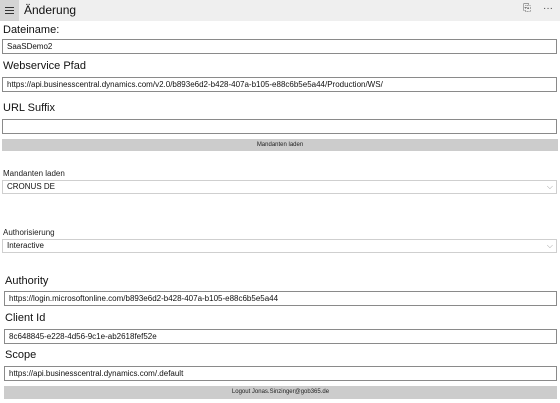  Describe the element at coordinates (280, 10) in the screenshot. I see `title-bar: Änderung ⎘ ···` at that location.